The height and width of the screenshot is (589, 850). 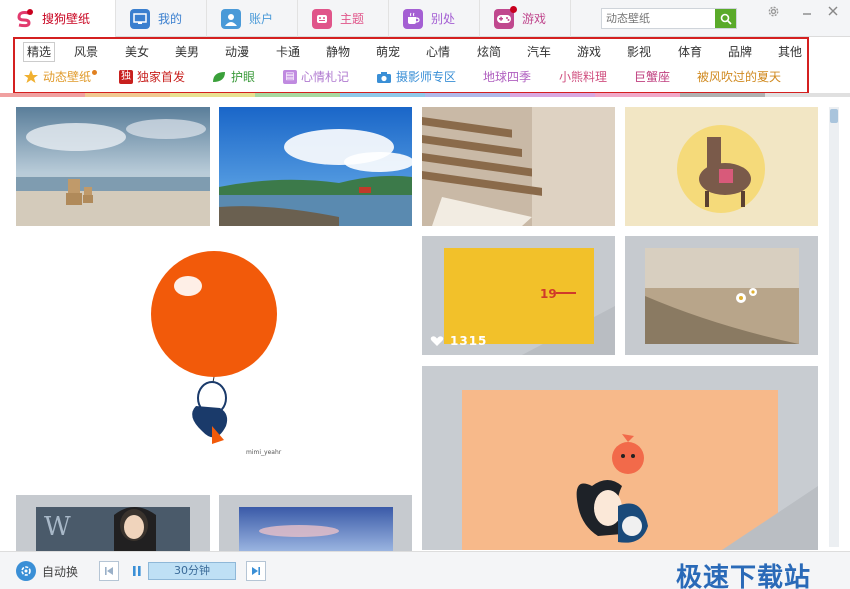 I want to click on star-icon, so click(x=31, y=76).